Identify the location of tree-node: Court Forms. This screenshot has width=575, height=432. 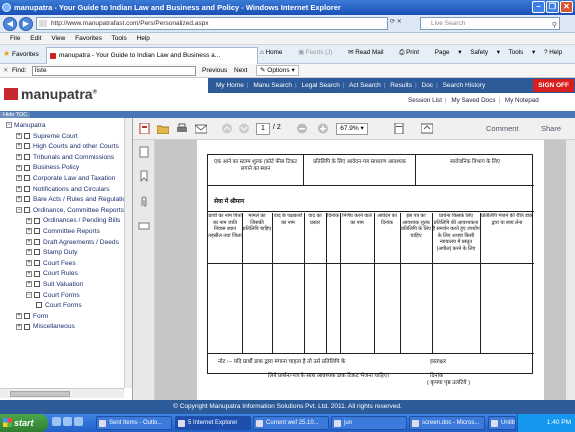
(59, 306).